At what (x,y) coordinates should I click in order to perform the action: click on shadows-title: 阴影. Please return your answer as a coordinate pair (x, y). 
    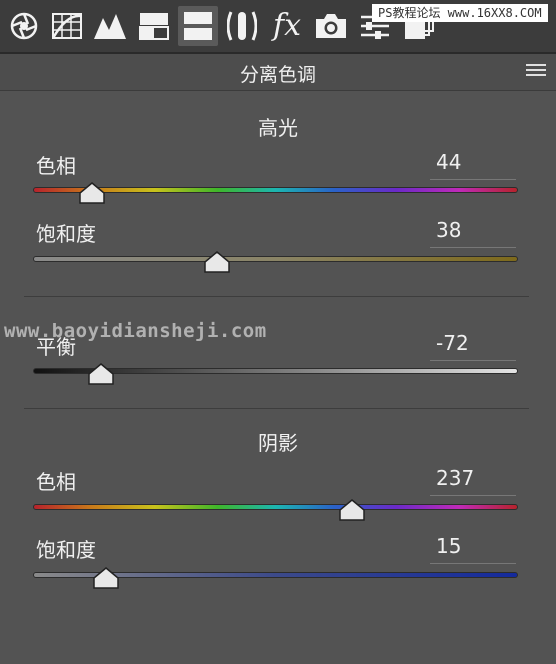
    Looking at the image, I should click on (278, 443).